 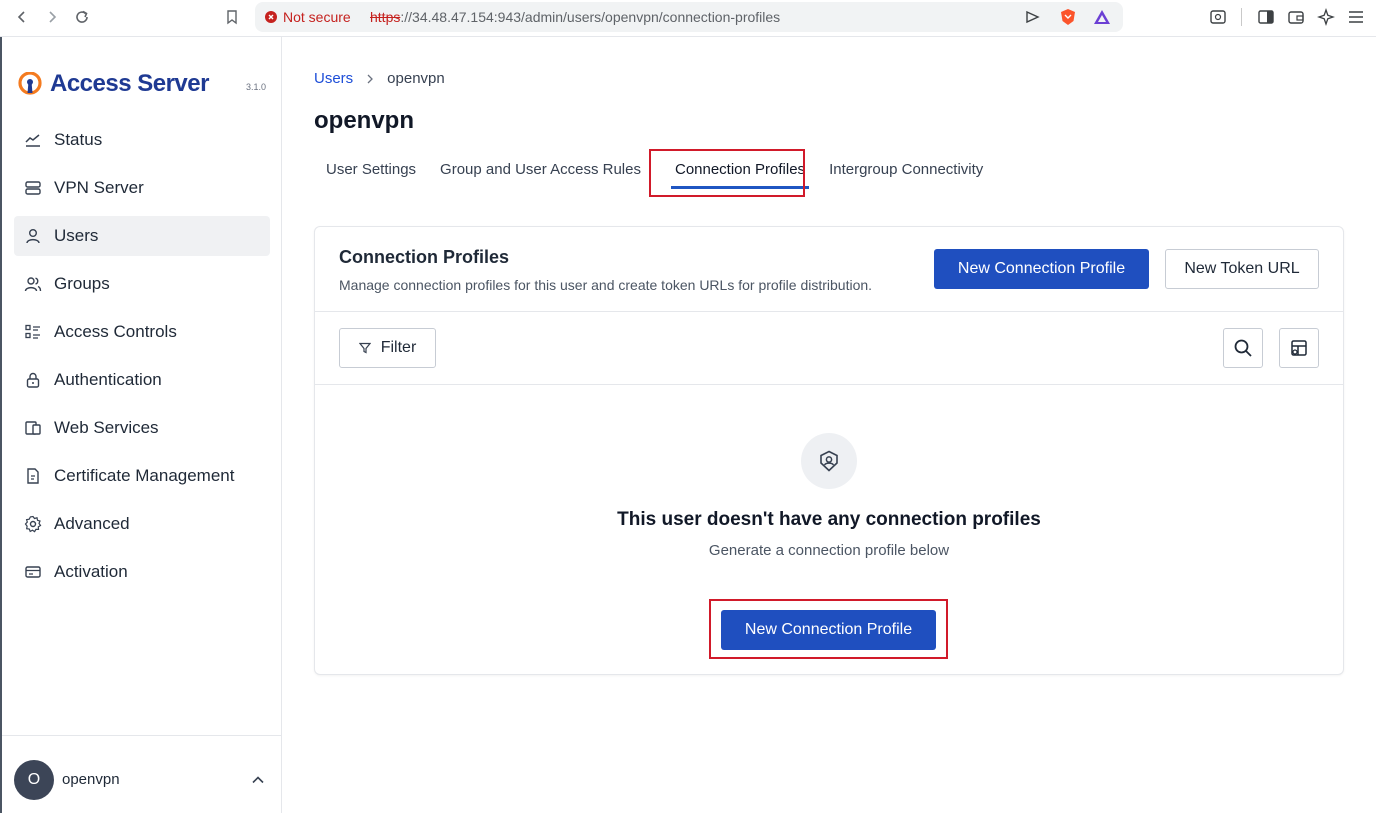 I want to click on reload-button, so click(x=82, y=17).